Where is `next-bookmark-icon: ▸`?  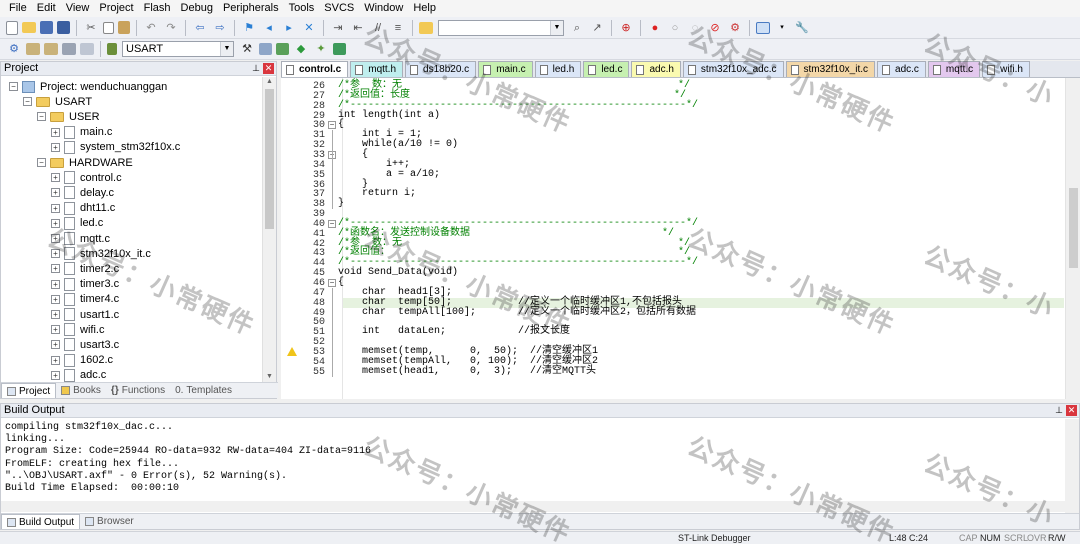
next-bookmark-icon: ▸ is located at coordinates (289, 28).